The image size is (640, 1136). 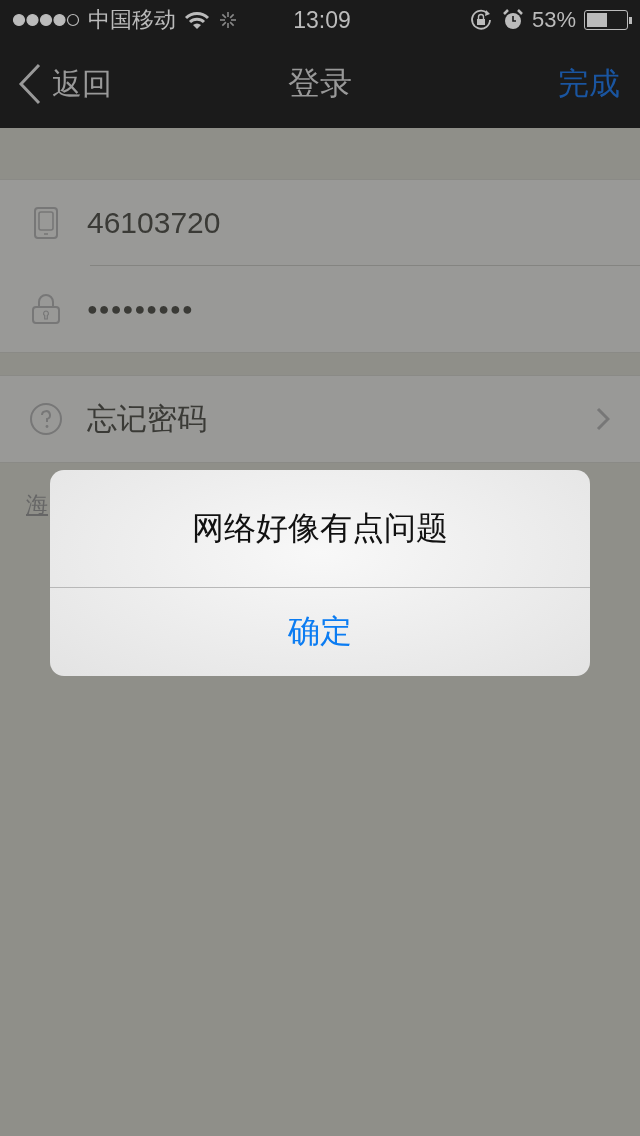 I want to click on done-button: 完成, so click(x=589, y=84).